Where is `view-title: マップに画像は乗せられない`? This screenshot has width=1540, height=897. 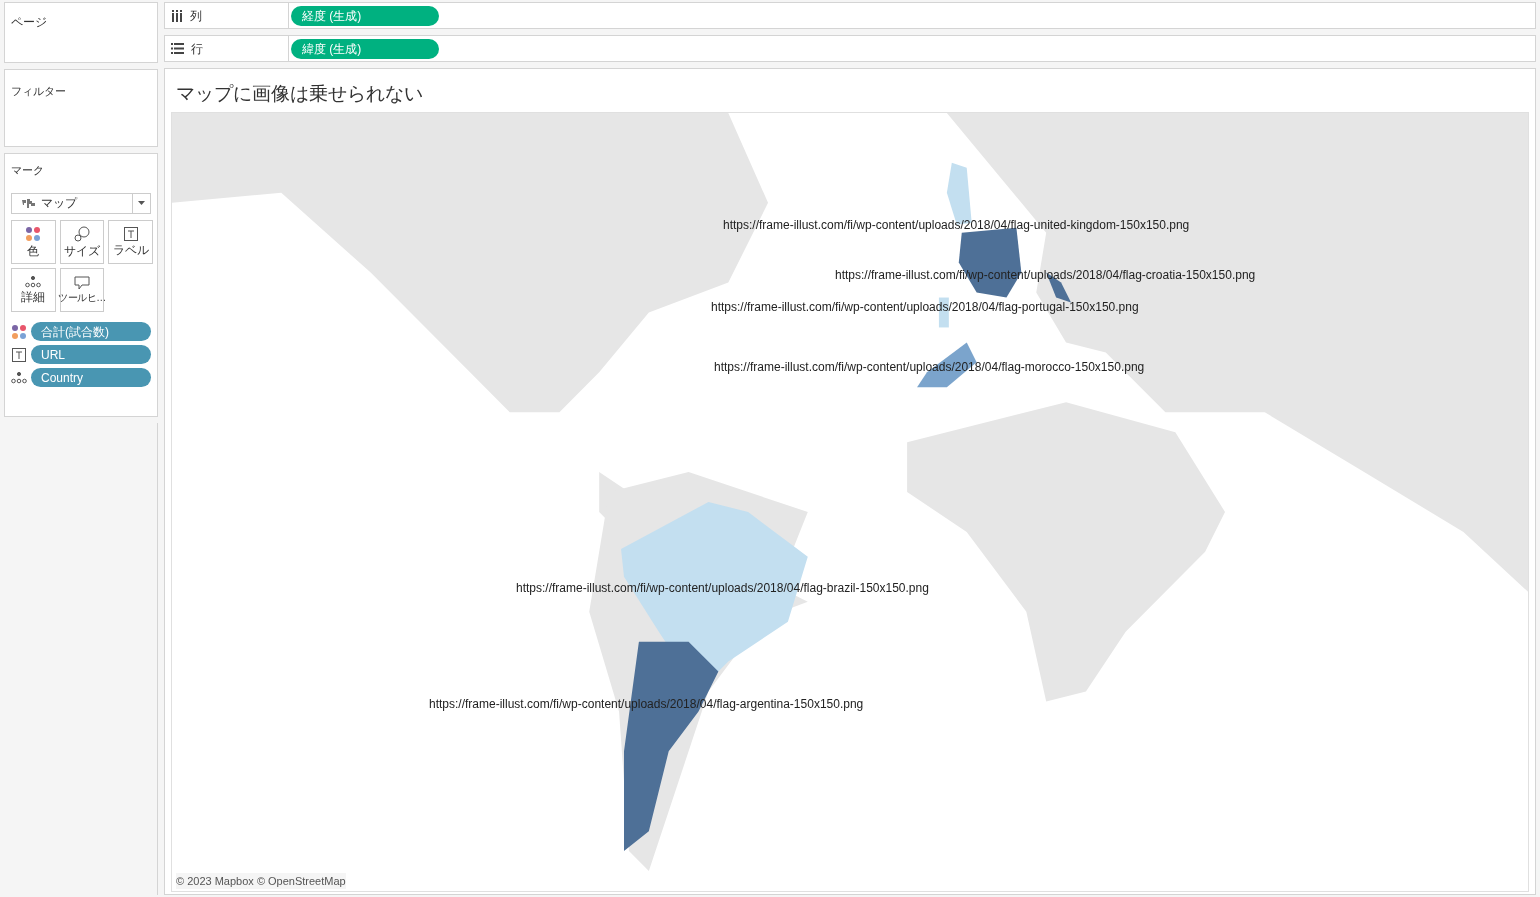 view-title: マップに画像は乗せられない is located at coordinates (299, 94).